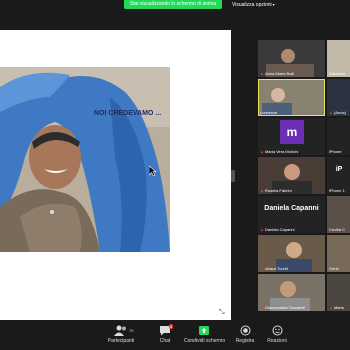 This screenshot has height=350, width=350. I want to click on participant-name: ▲chiara Turchi, so click(274, 268).